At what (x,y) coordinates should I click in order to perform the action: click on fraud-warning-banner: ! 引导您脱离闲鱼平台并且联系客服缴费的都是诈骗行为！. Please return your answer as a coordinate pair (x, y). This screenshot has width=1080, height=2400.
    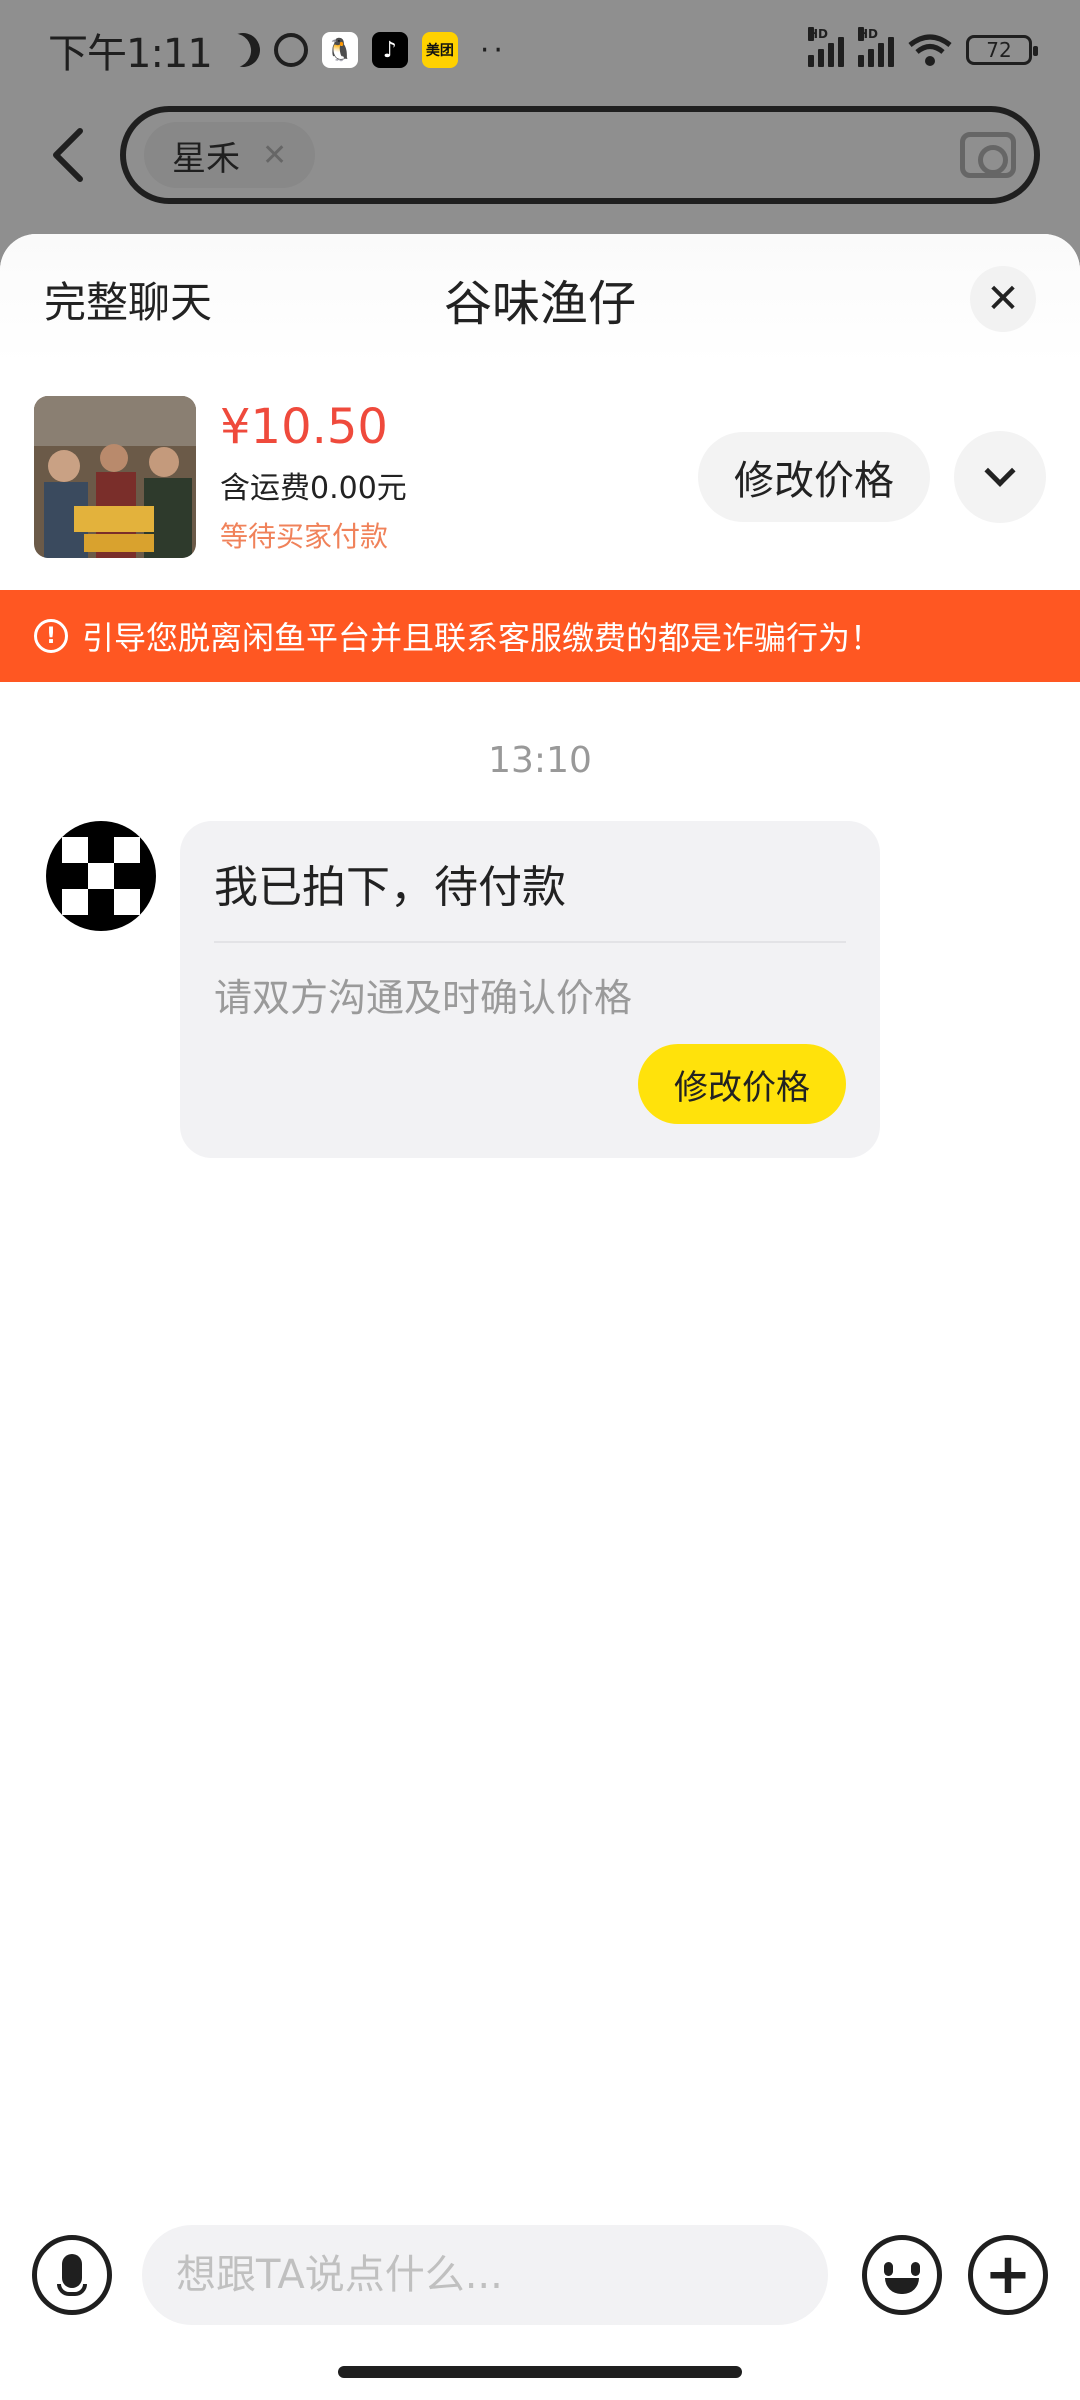
    Looking at the image, I should click on (540, 636).